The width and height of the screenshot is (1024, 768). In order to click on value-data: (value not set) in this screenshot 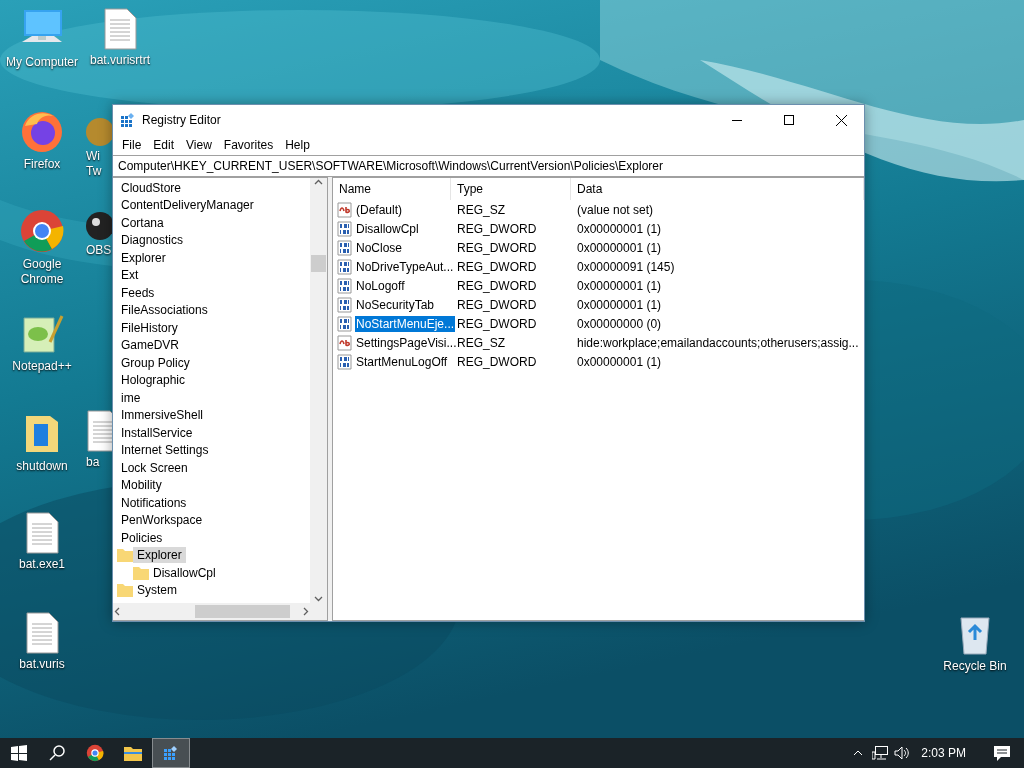, I will do `click(615, 209)`.